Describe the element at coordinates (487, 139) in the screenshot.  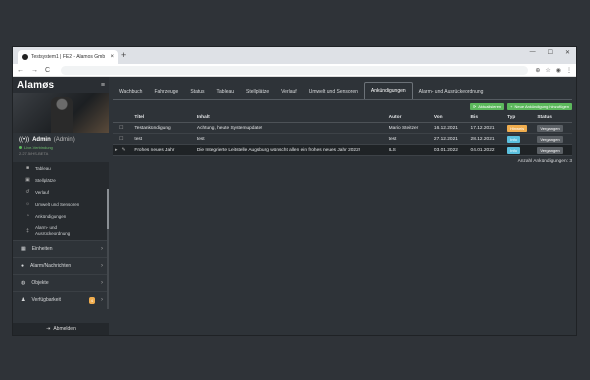
I see `cell-to: 28.12.2021` at that location.